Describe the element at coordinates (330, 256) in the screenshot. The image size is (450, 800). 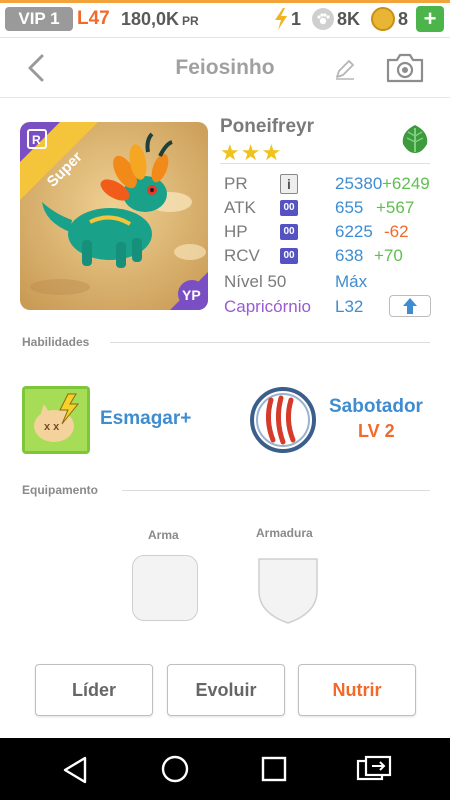
I see `stat-row-rcv: RCV 00 638 +70` at that location.